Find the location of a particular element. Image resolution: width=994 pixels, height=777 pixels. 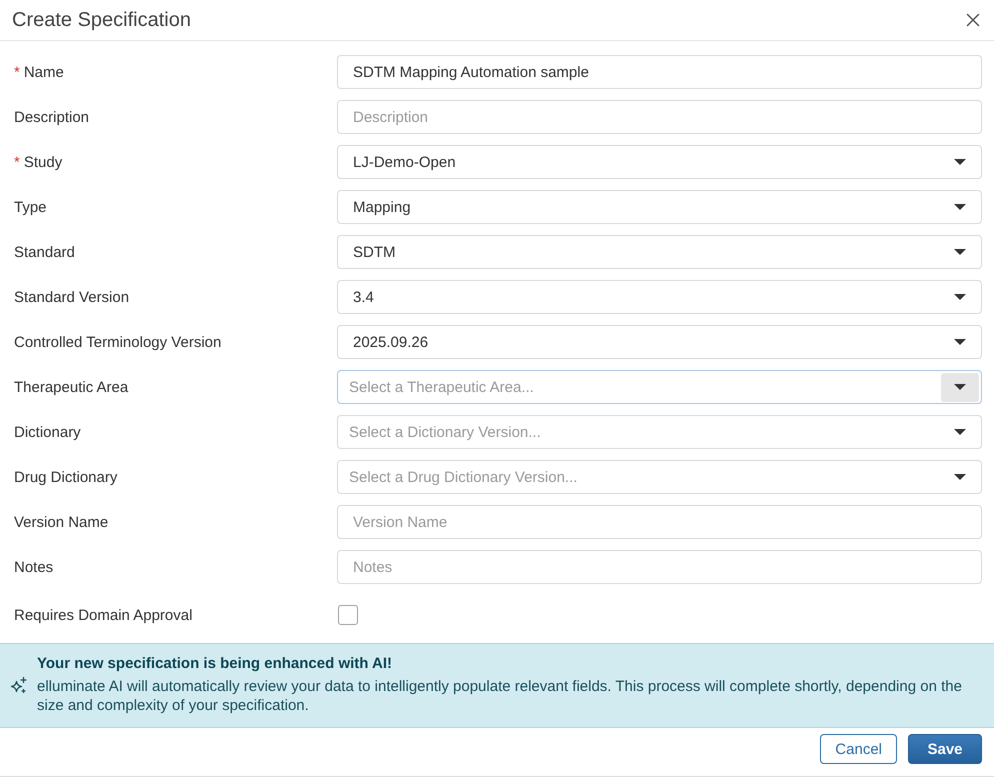

text-input-field: Notes is located at coordinates (659, 567).